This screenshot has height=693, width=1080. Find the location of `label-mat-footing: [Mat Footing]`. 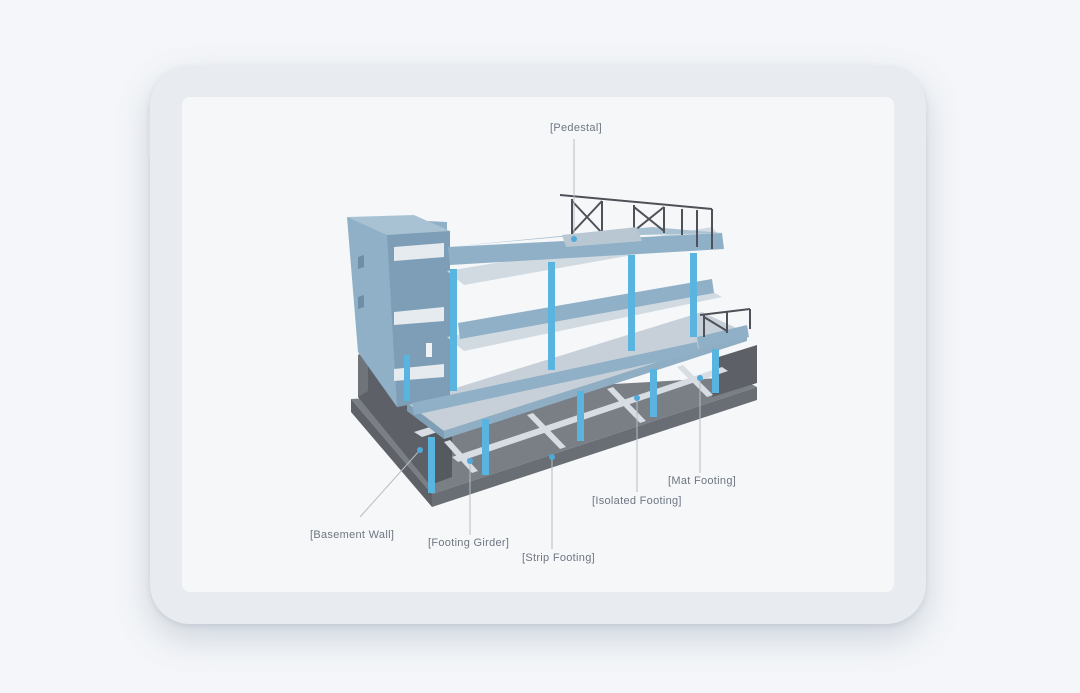

label-mat-footing: [Mat Footing] is located at coordinates (702, 481).